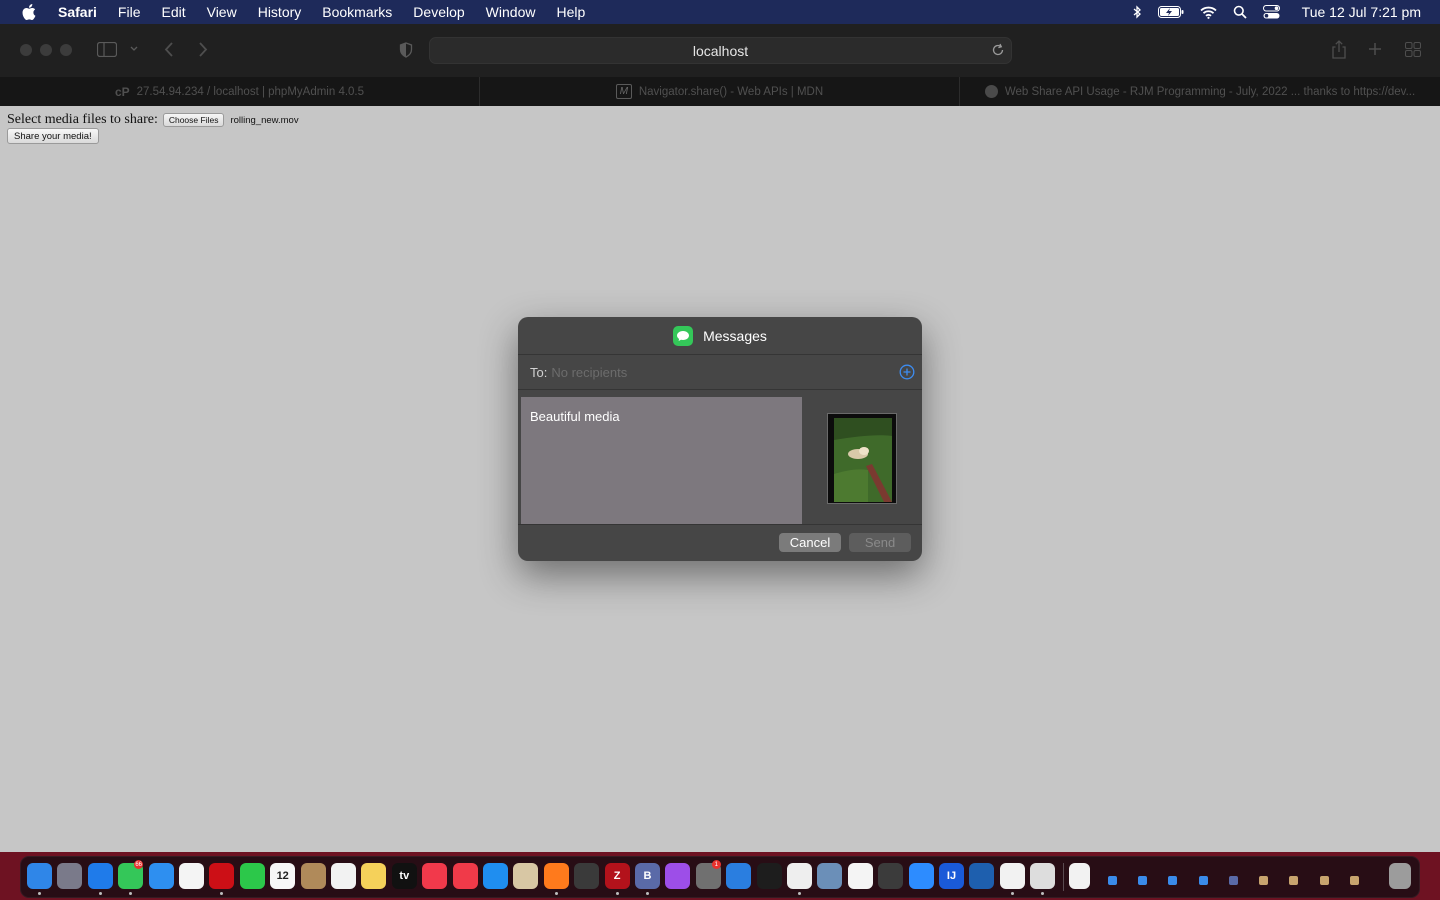 The image size is (1440, 900). I want to click on send-button: Send, so click(880, 542).